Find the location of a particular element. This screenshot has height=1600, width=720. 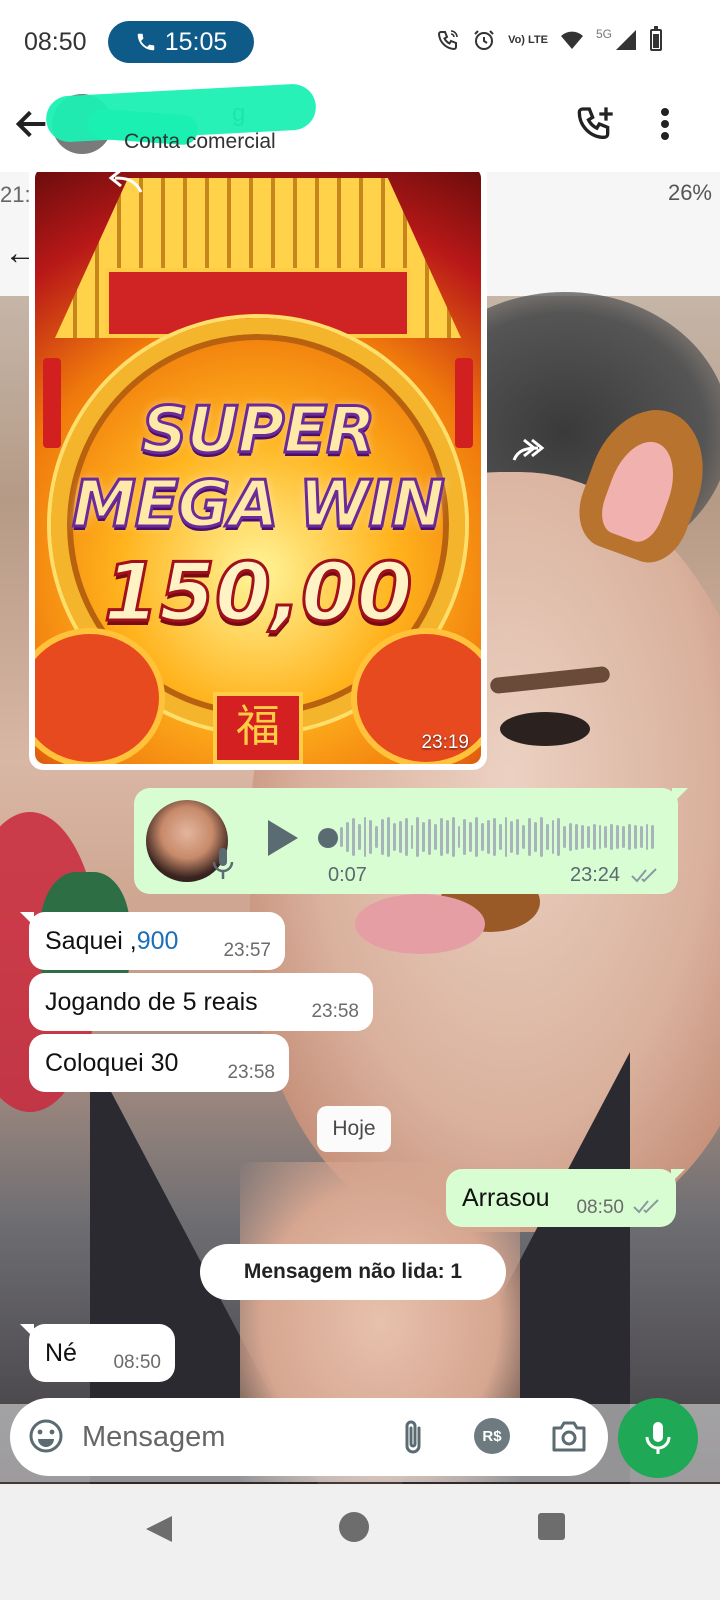

camera-icon is located at coordinates (569, 1436).